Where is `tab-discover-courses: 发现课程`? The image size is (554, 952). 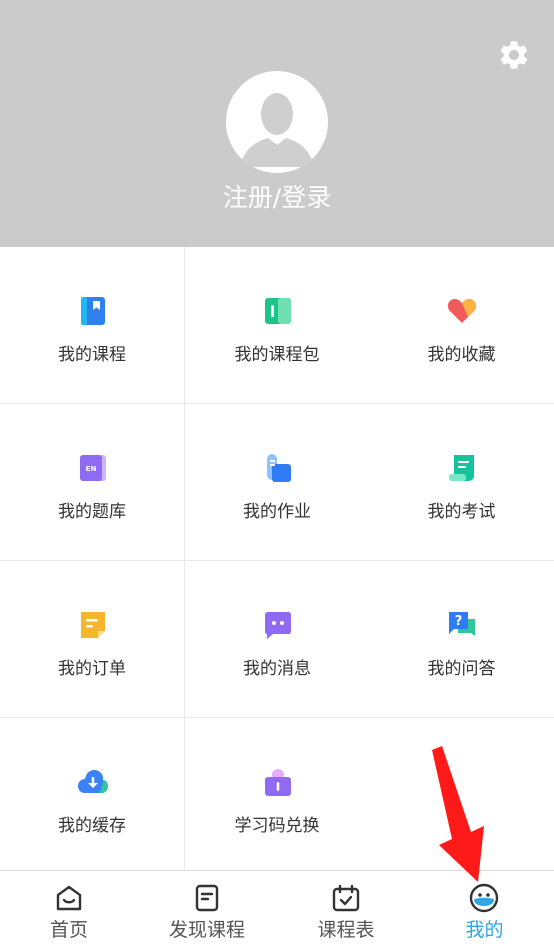
tab-discover-courses: 发现课程 is located at coordinates (207, 911).